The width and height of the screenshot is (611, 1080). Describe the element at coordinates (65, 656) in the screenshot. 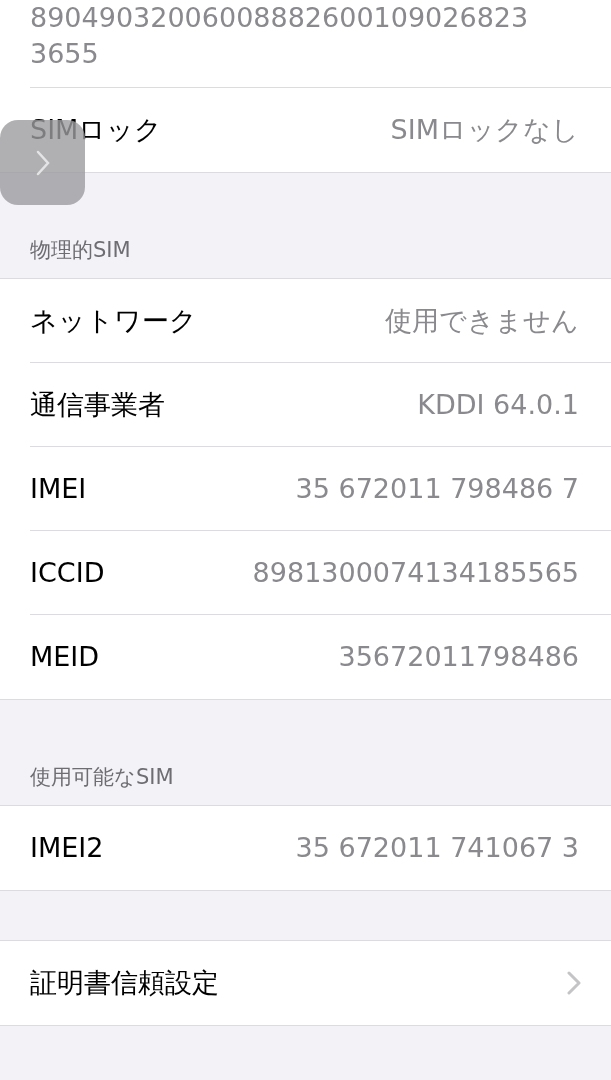

I see `row-label: MEID` at that location.